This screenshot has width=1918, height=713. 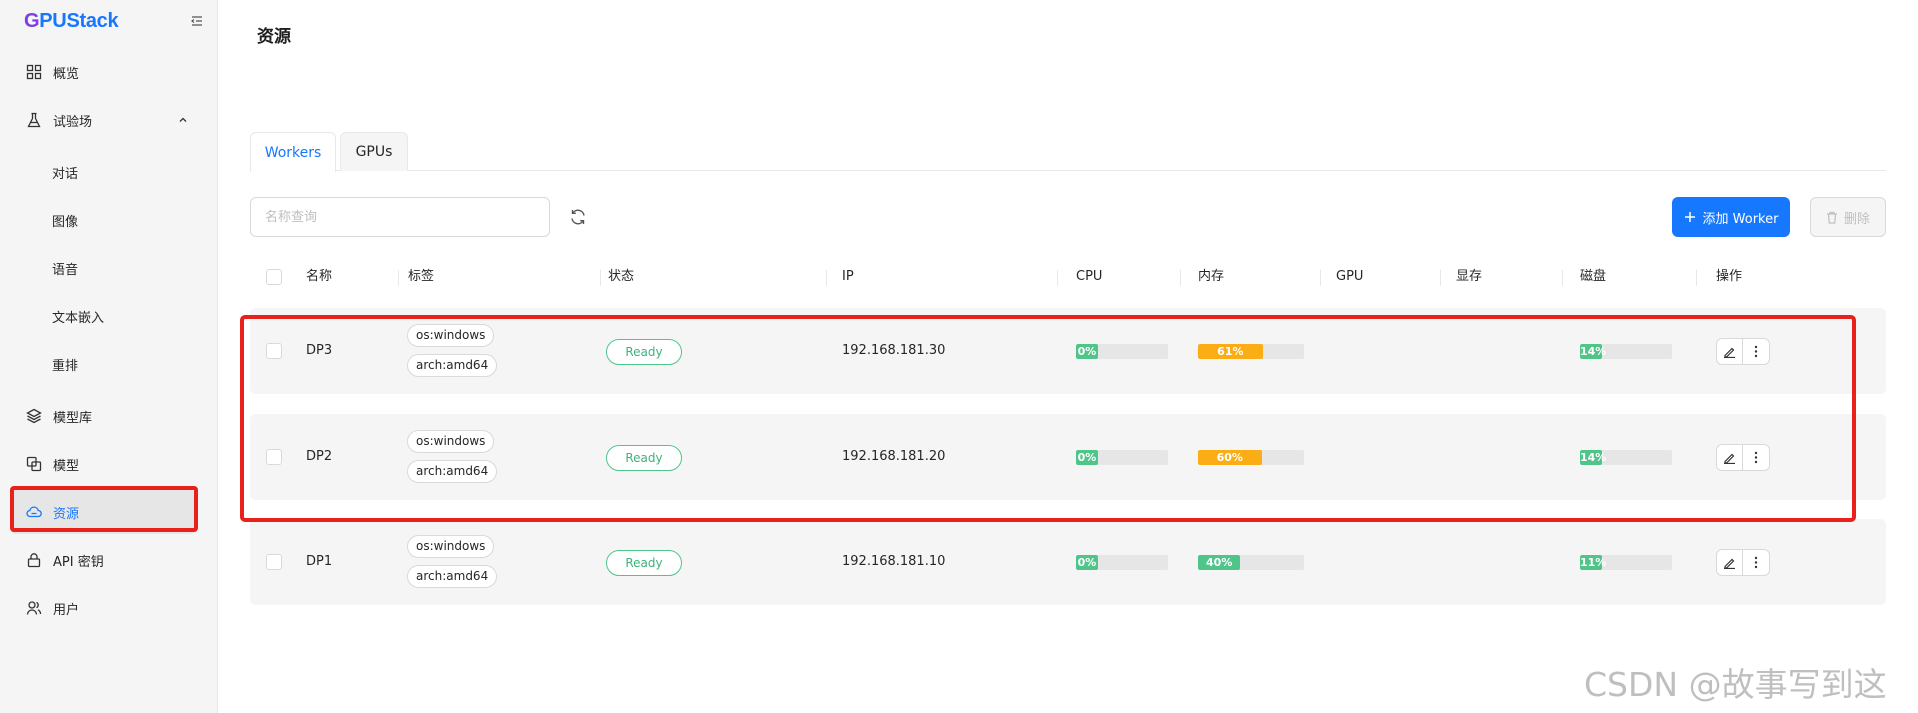 What do you see at coordinates (1350, 276) in the screenshot?
I see `col-gpu: GPU` at bounding box center [1350, 276].